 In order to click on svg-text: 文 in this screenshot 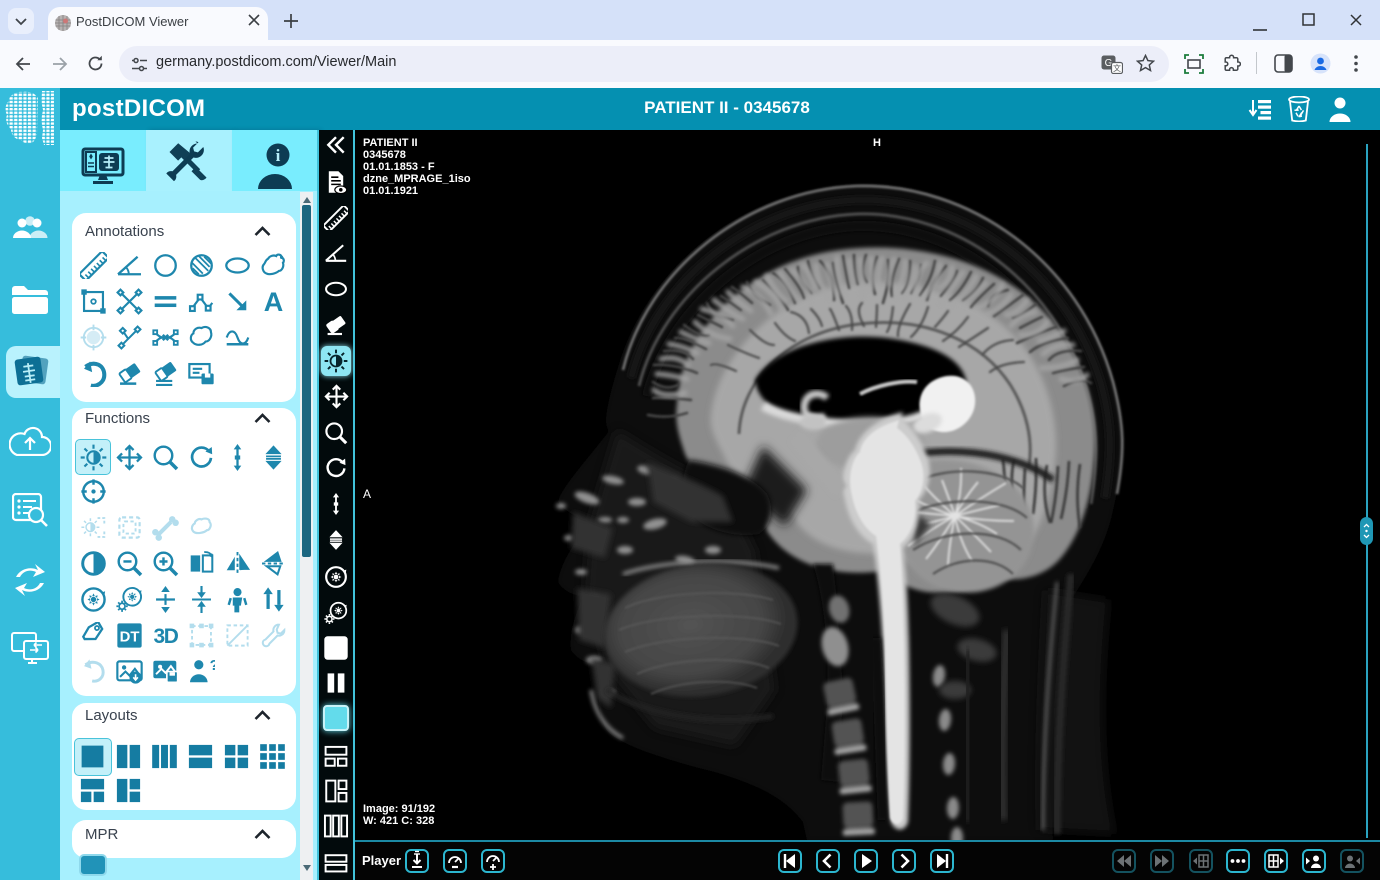, I will do `click(1117, 68)`.